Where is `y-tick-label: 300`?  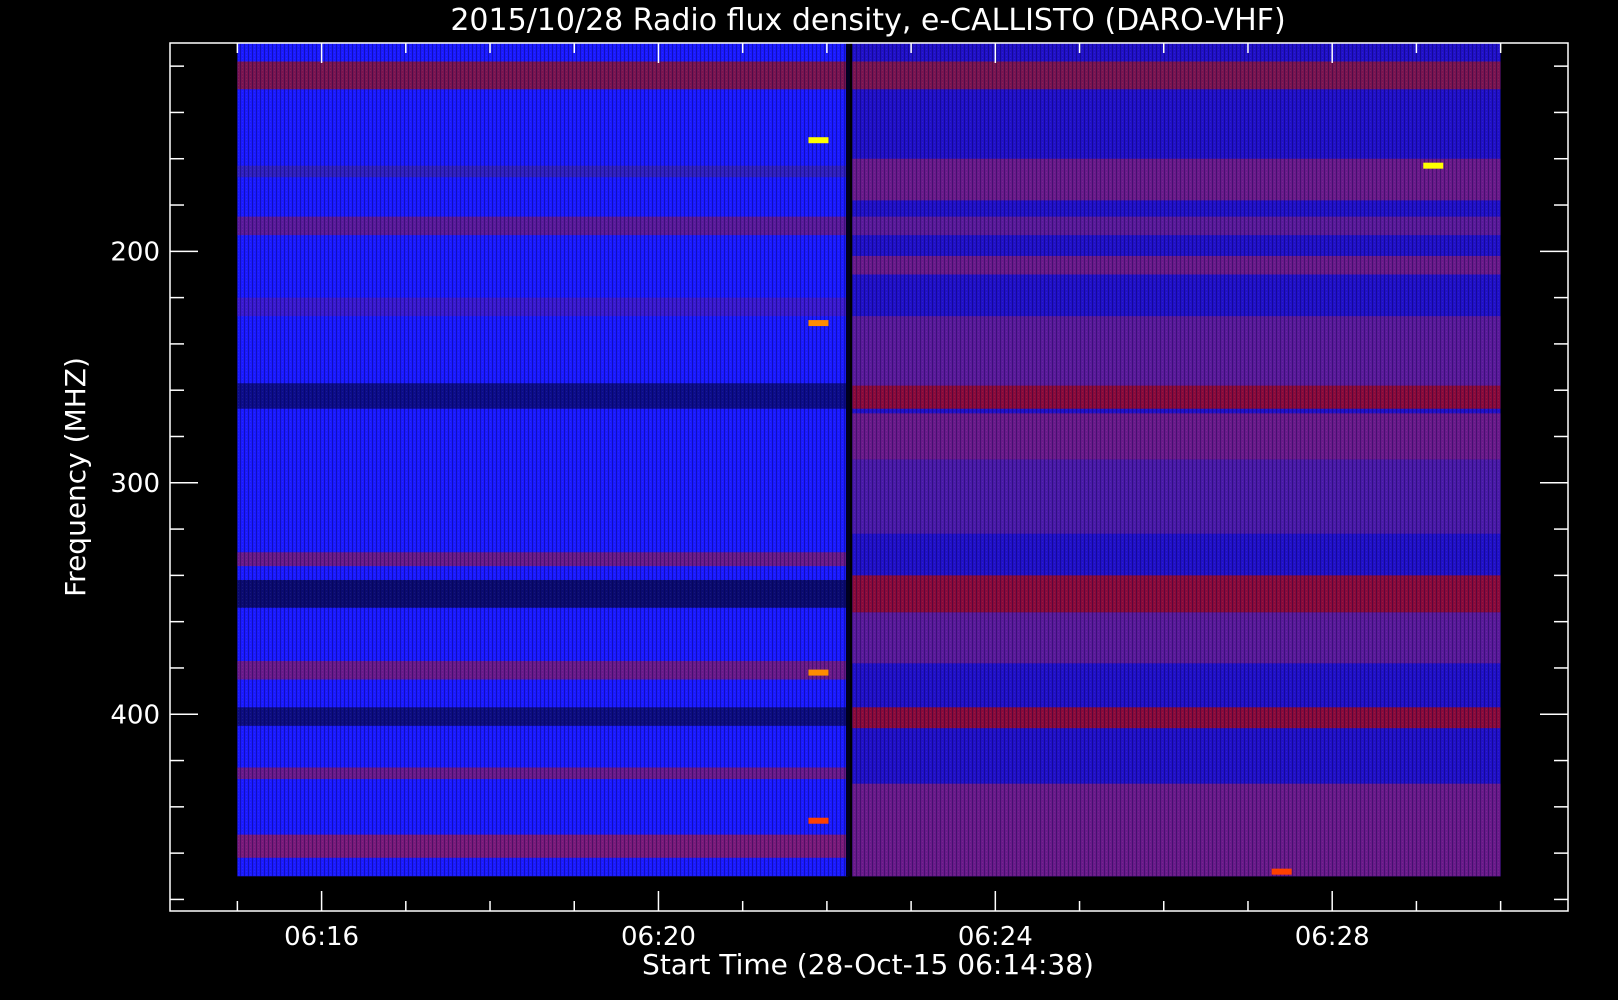
y-tick-label: 300 is located at coordinates (135, 484).